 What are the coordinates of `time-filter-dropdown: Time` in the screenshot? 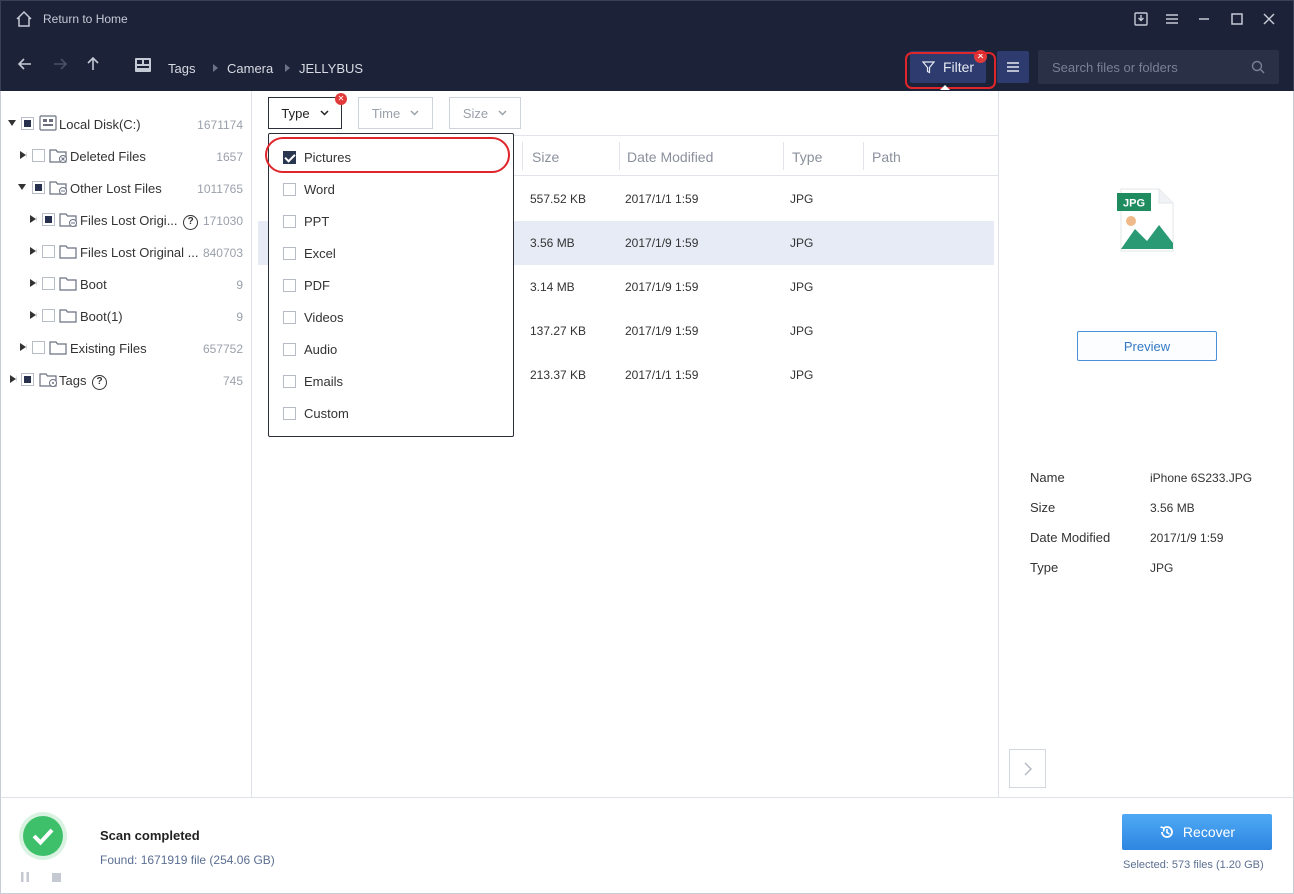 It's located at (395, 113).